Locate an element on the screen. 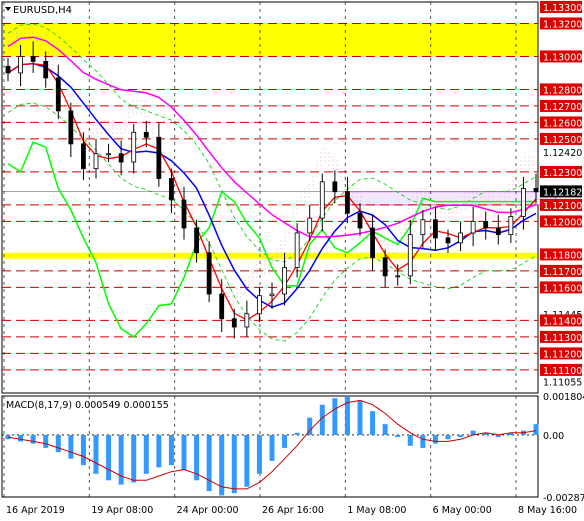 This screenshot has height=521, width=584. price-label: 1.11400 is located at coordinates (562, 321).